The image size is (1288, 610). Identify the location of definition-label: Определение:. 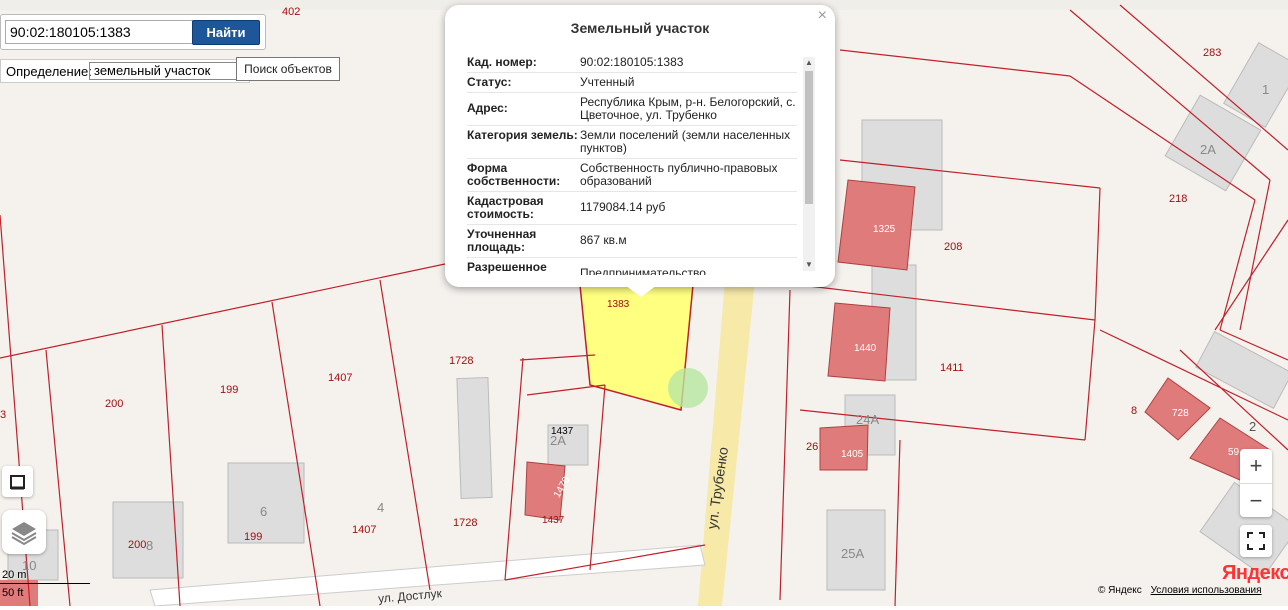
(49, 71).